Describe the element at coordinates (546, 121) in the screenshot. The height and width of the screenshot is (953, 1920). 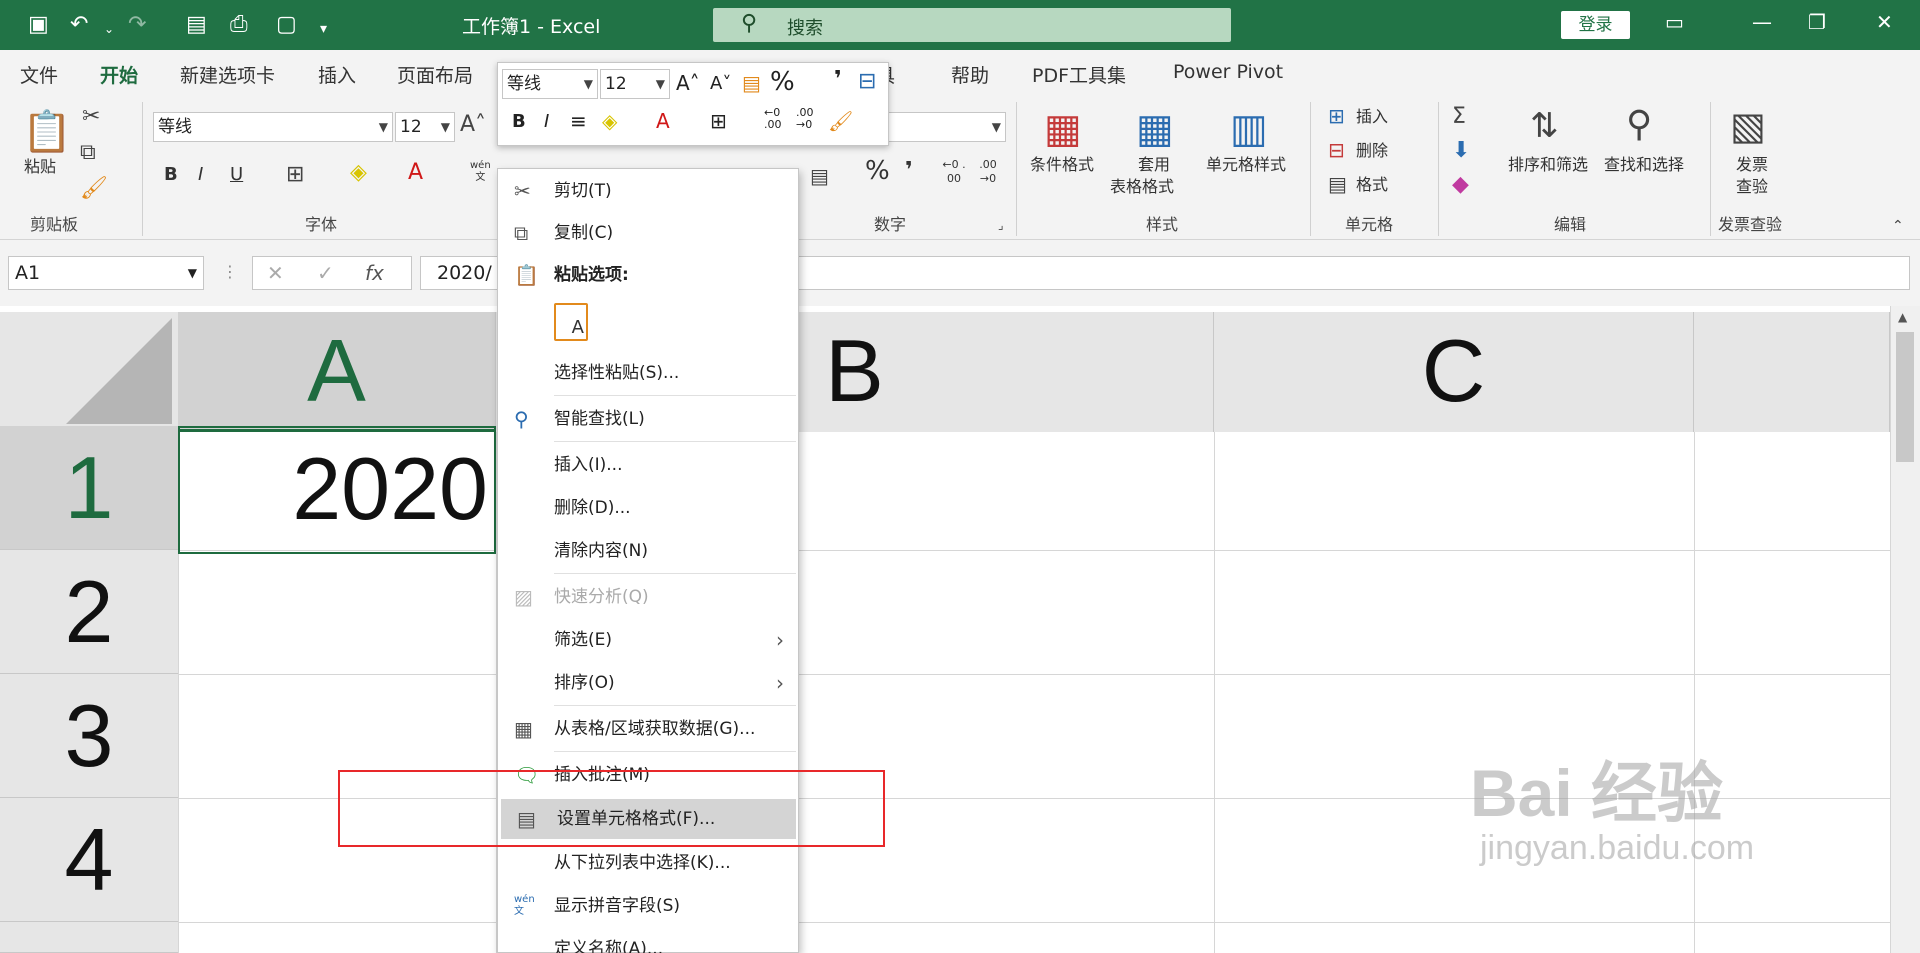
I see `mini-italic-button: I` at that location.